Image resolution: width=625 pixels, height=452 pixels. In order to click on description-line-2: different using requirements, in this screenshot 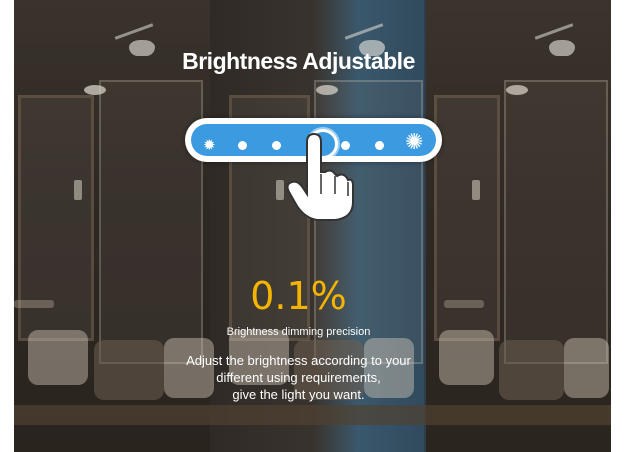, I will do `click(298, 377)`.